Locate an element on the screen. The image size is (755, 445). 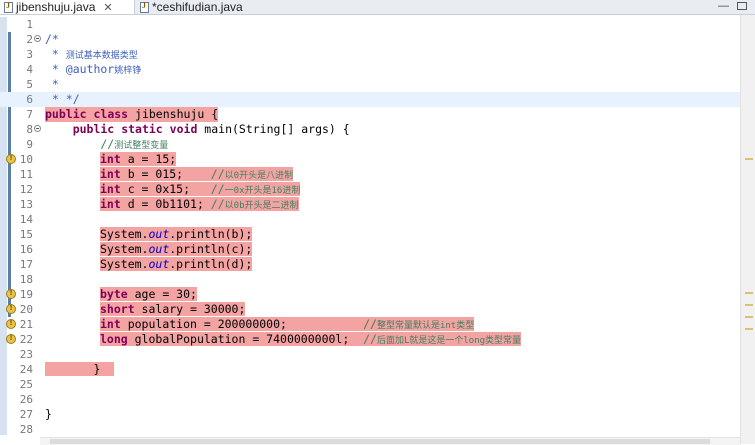
code-token: main(String[] args) { is located at coordinates (273, 129).